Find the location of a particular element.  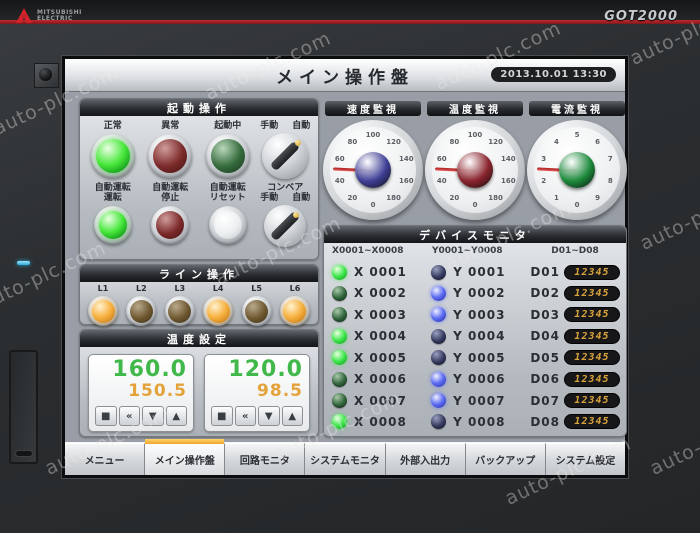

line-lamp-l3: L3 is located at coordinates (180, 305).